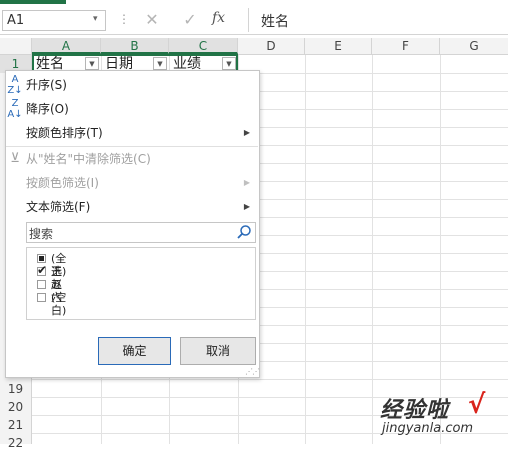  Describe the element at coordinates (132, 183) in the screenshot. I see `menu-filter-by-color: 按颜色筛选(I) ▶` at that location.